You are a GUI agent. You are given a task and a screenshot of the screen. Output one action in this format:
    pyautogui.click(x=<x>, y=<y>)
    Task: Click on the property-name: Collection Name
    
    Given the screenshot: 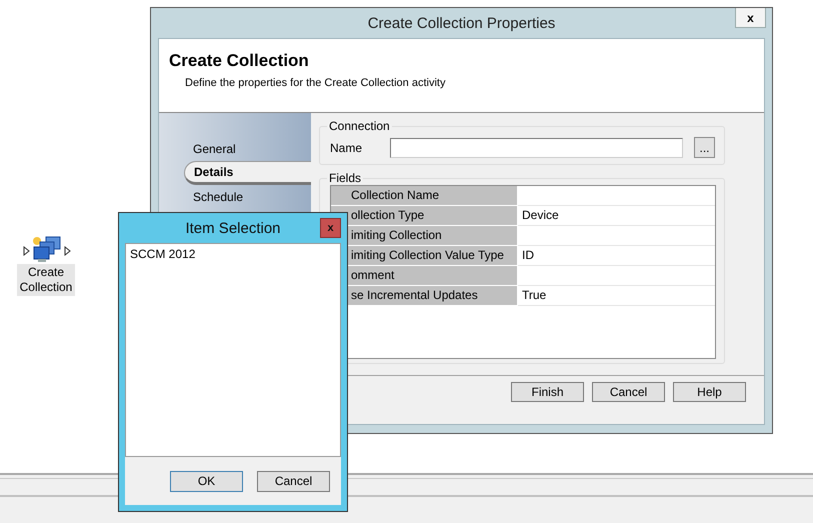 What is the action you would take?
    pyautogui.click(x=424, y=196)
    